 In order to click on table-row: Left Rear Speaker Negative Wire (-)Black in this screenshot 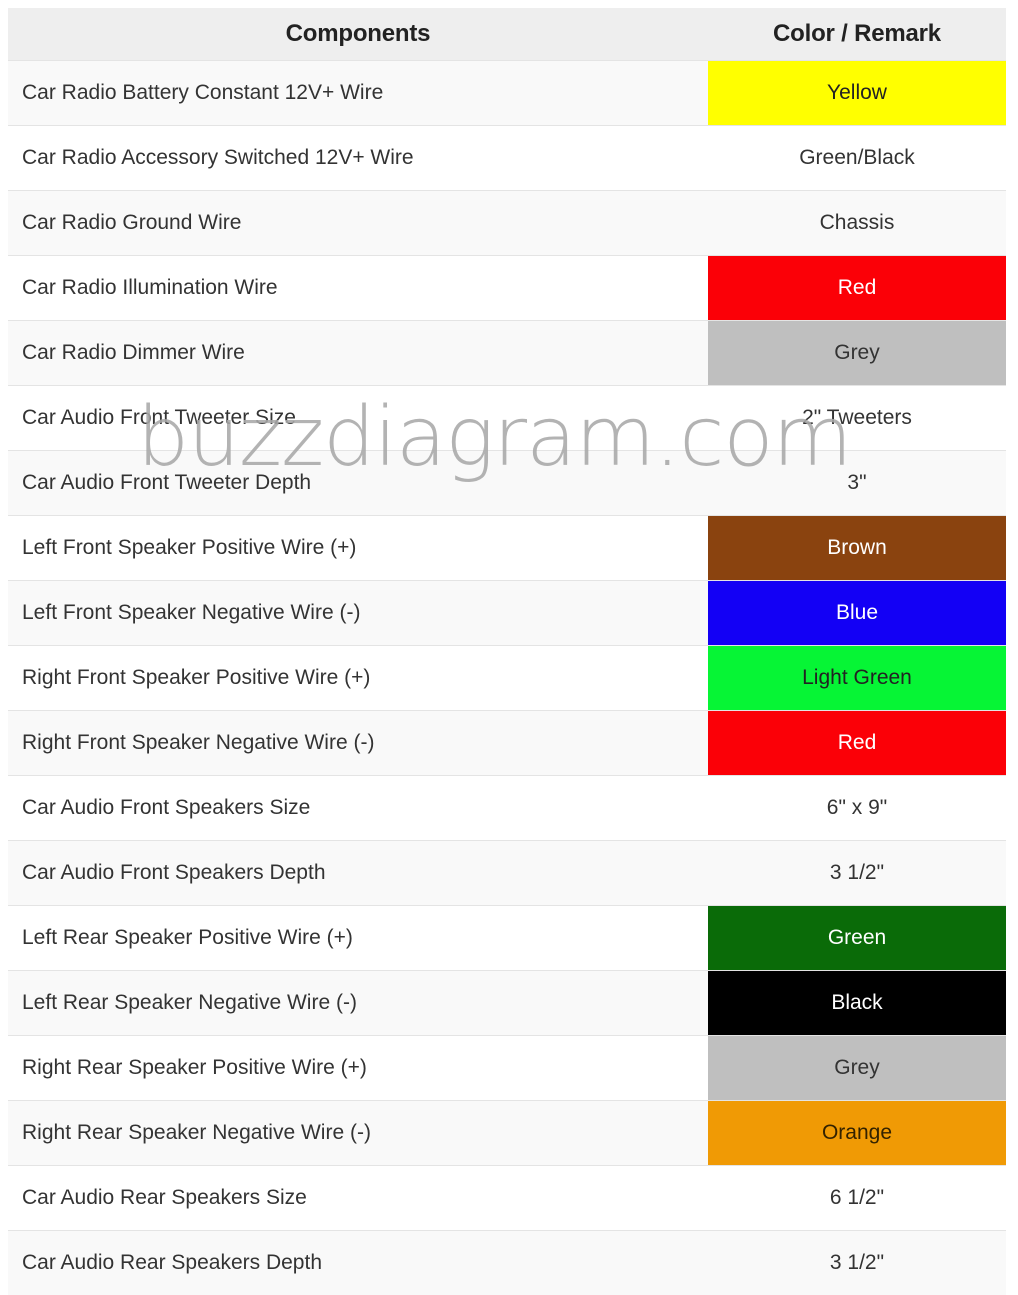, I will do `click(507, 1003)`.